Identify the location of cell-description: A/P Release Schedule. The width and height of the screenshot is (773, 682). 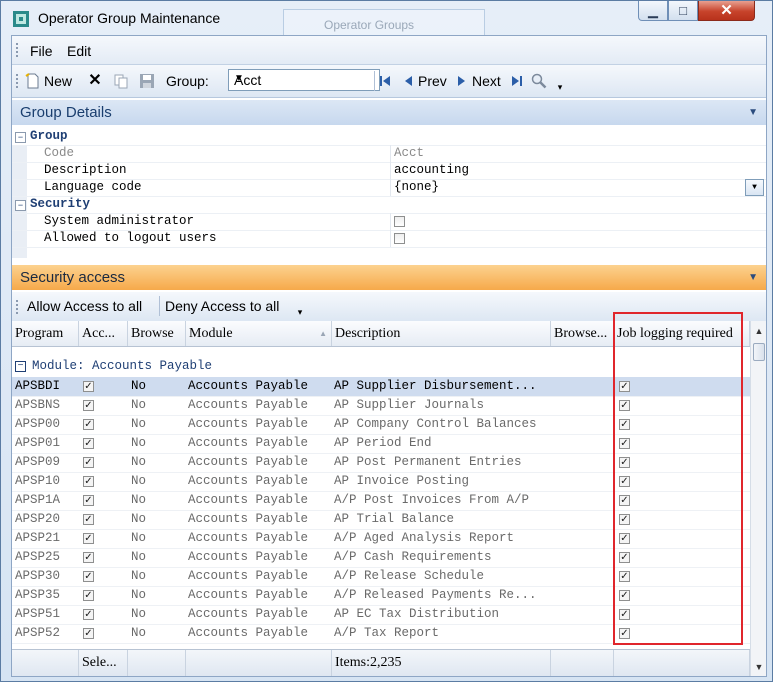
(409, 576).